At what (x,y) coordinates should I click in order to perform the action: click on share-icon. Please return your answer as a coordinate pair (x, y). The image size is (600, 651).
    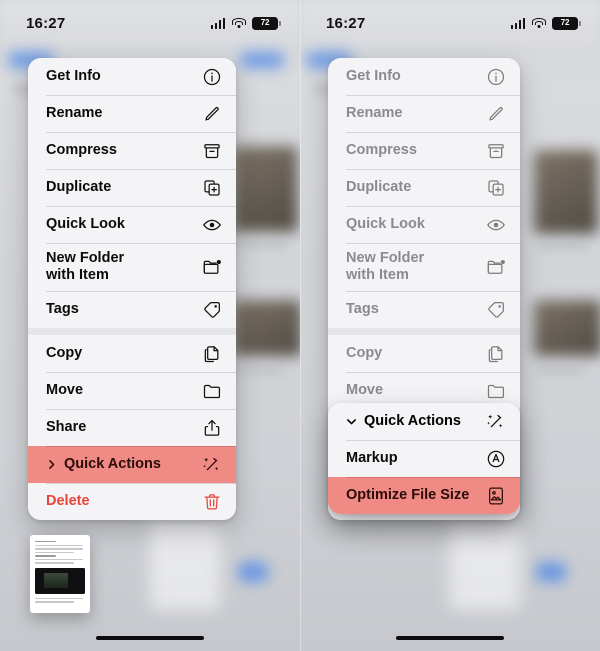
    Looking at the image, I should click on (211, 427).